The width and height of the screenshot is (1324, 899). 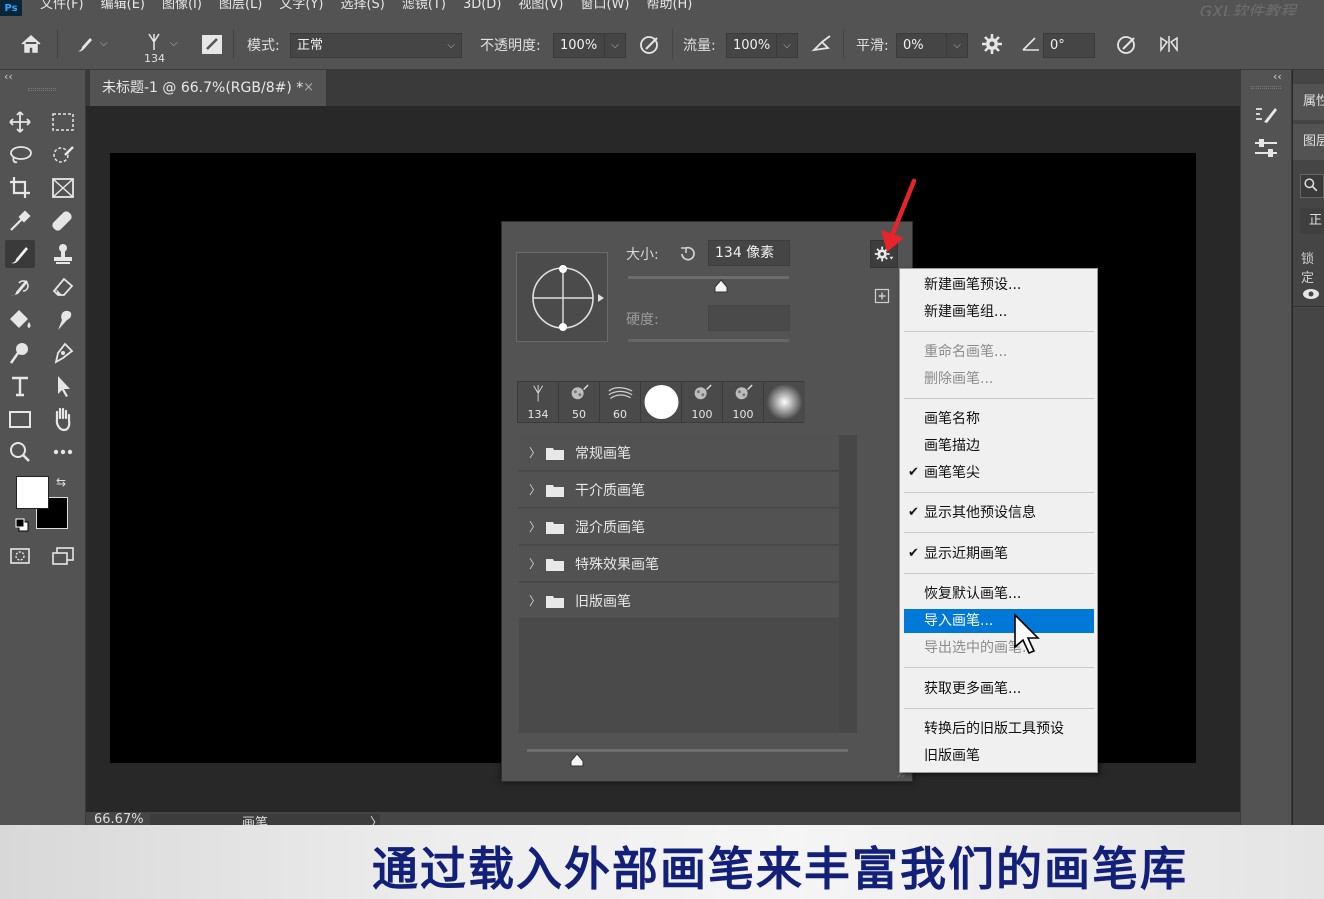 I want to click on menu-brush-name: 画笔名称, so click(x=999, y=419).